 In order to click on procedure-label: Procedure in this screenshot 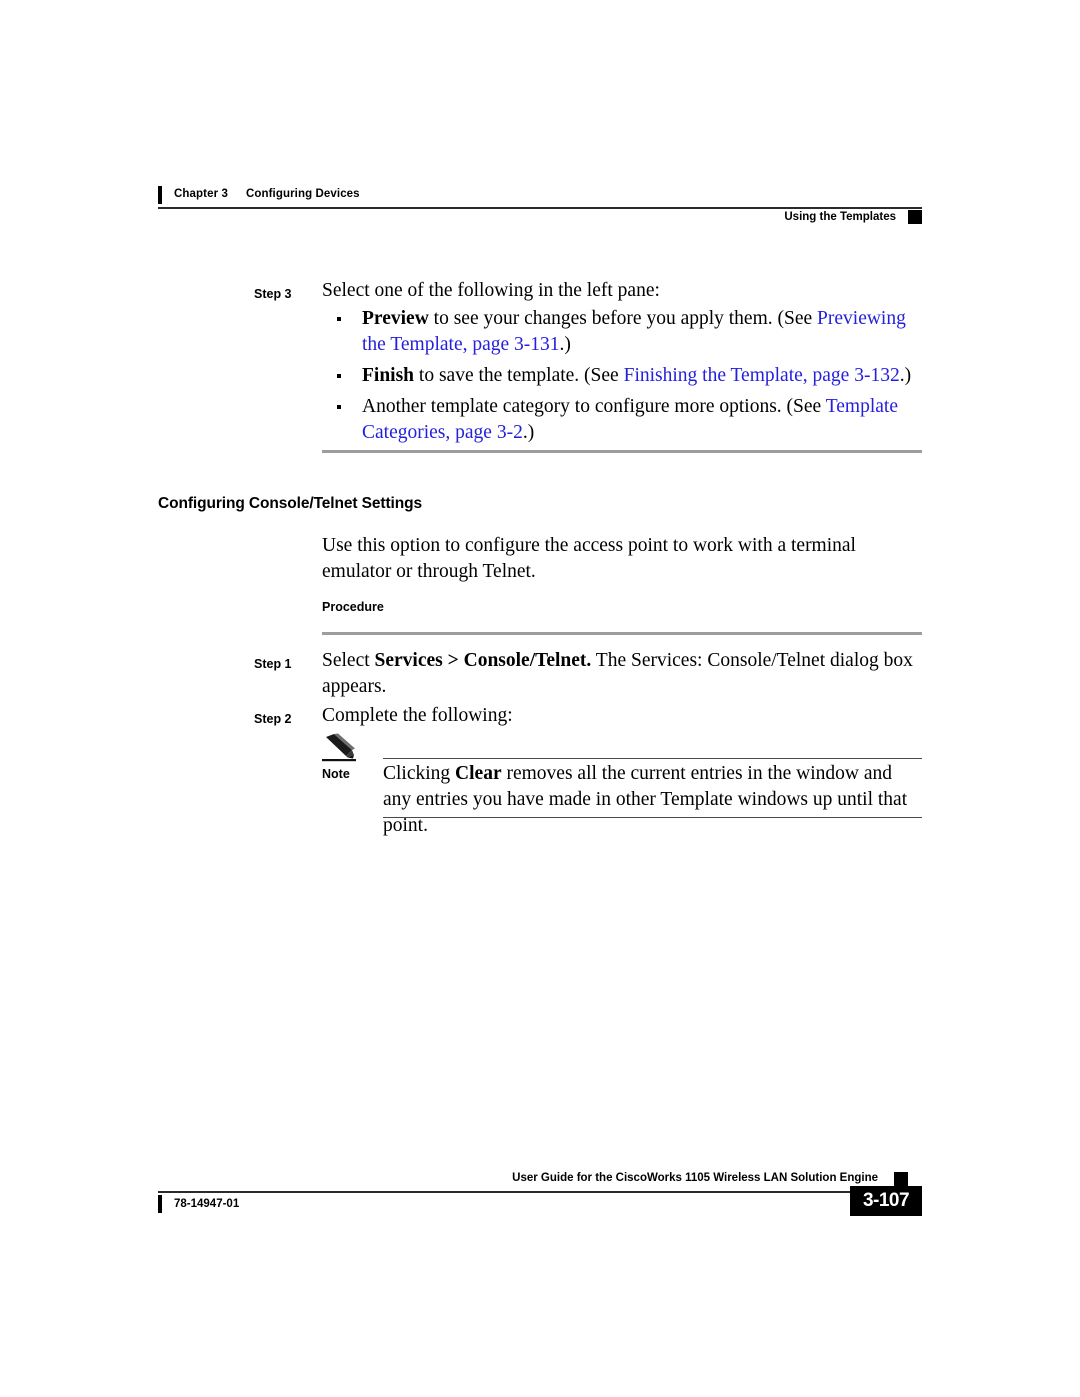, I will do `click(353, 607)`.